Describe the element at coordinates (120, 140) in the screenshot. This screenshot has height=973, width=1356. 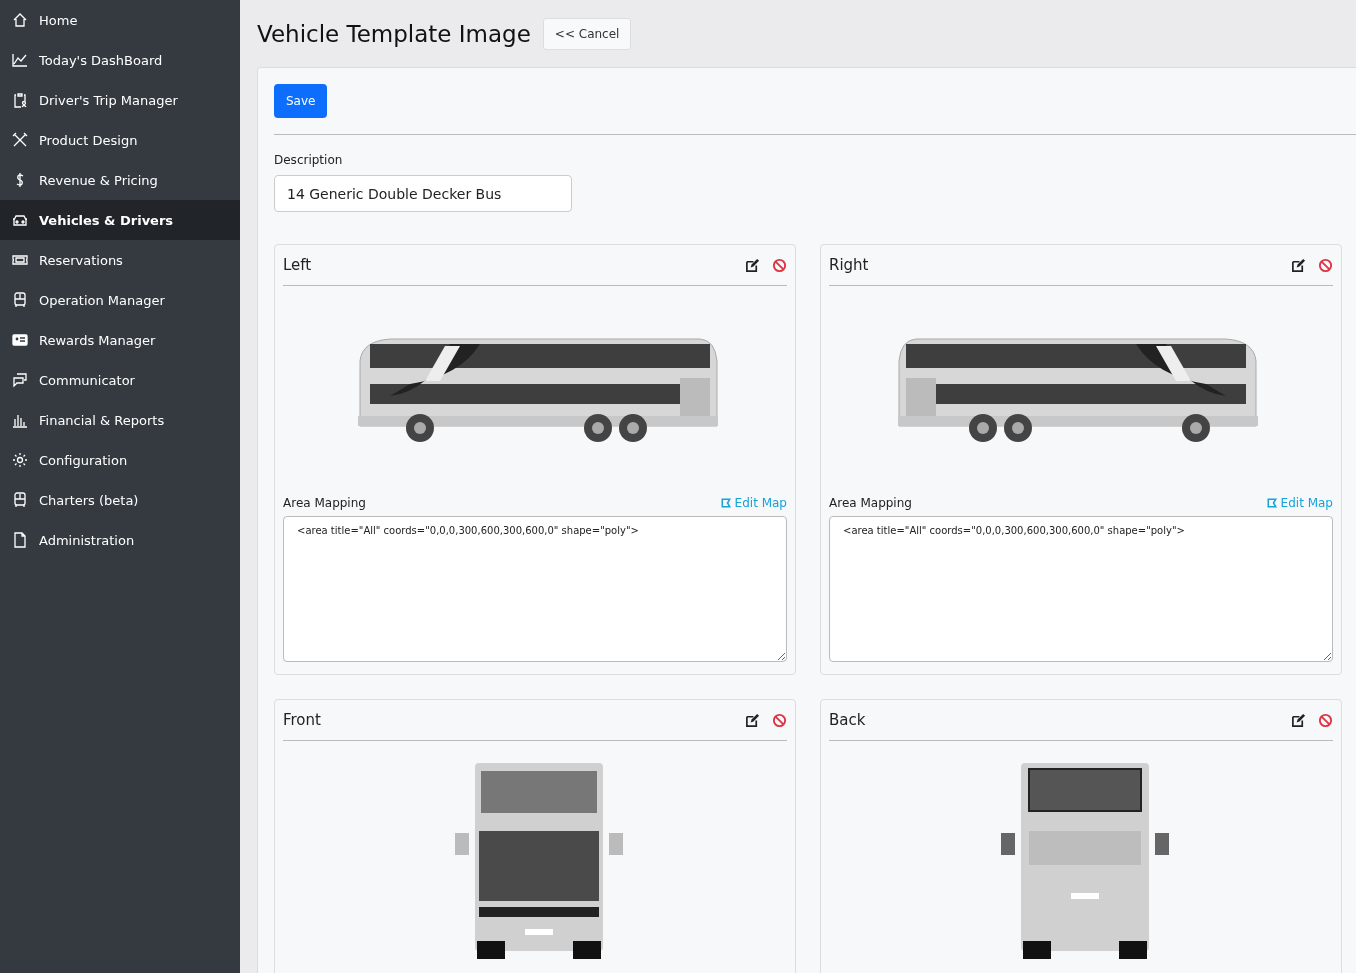
I see `sidebar-item: Product Design` at that location.